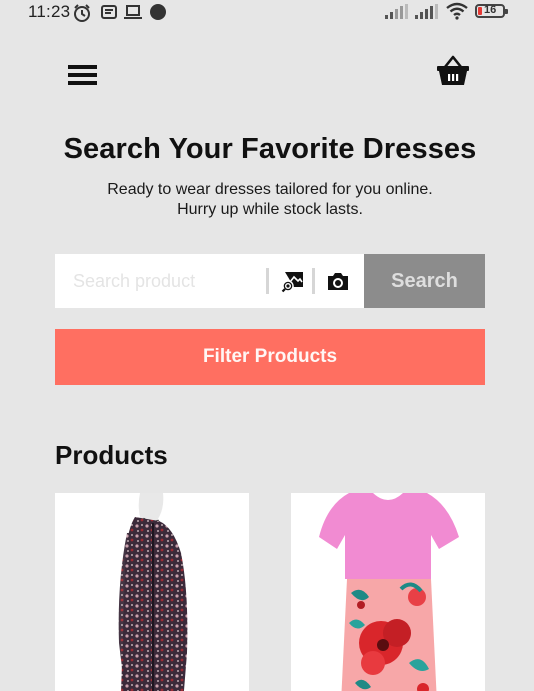 The image size is (534, 691). I want to click on page-title: Search Your Favorite Dresses, so click(270, 149).